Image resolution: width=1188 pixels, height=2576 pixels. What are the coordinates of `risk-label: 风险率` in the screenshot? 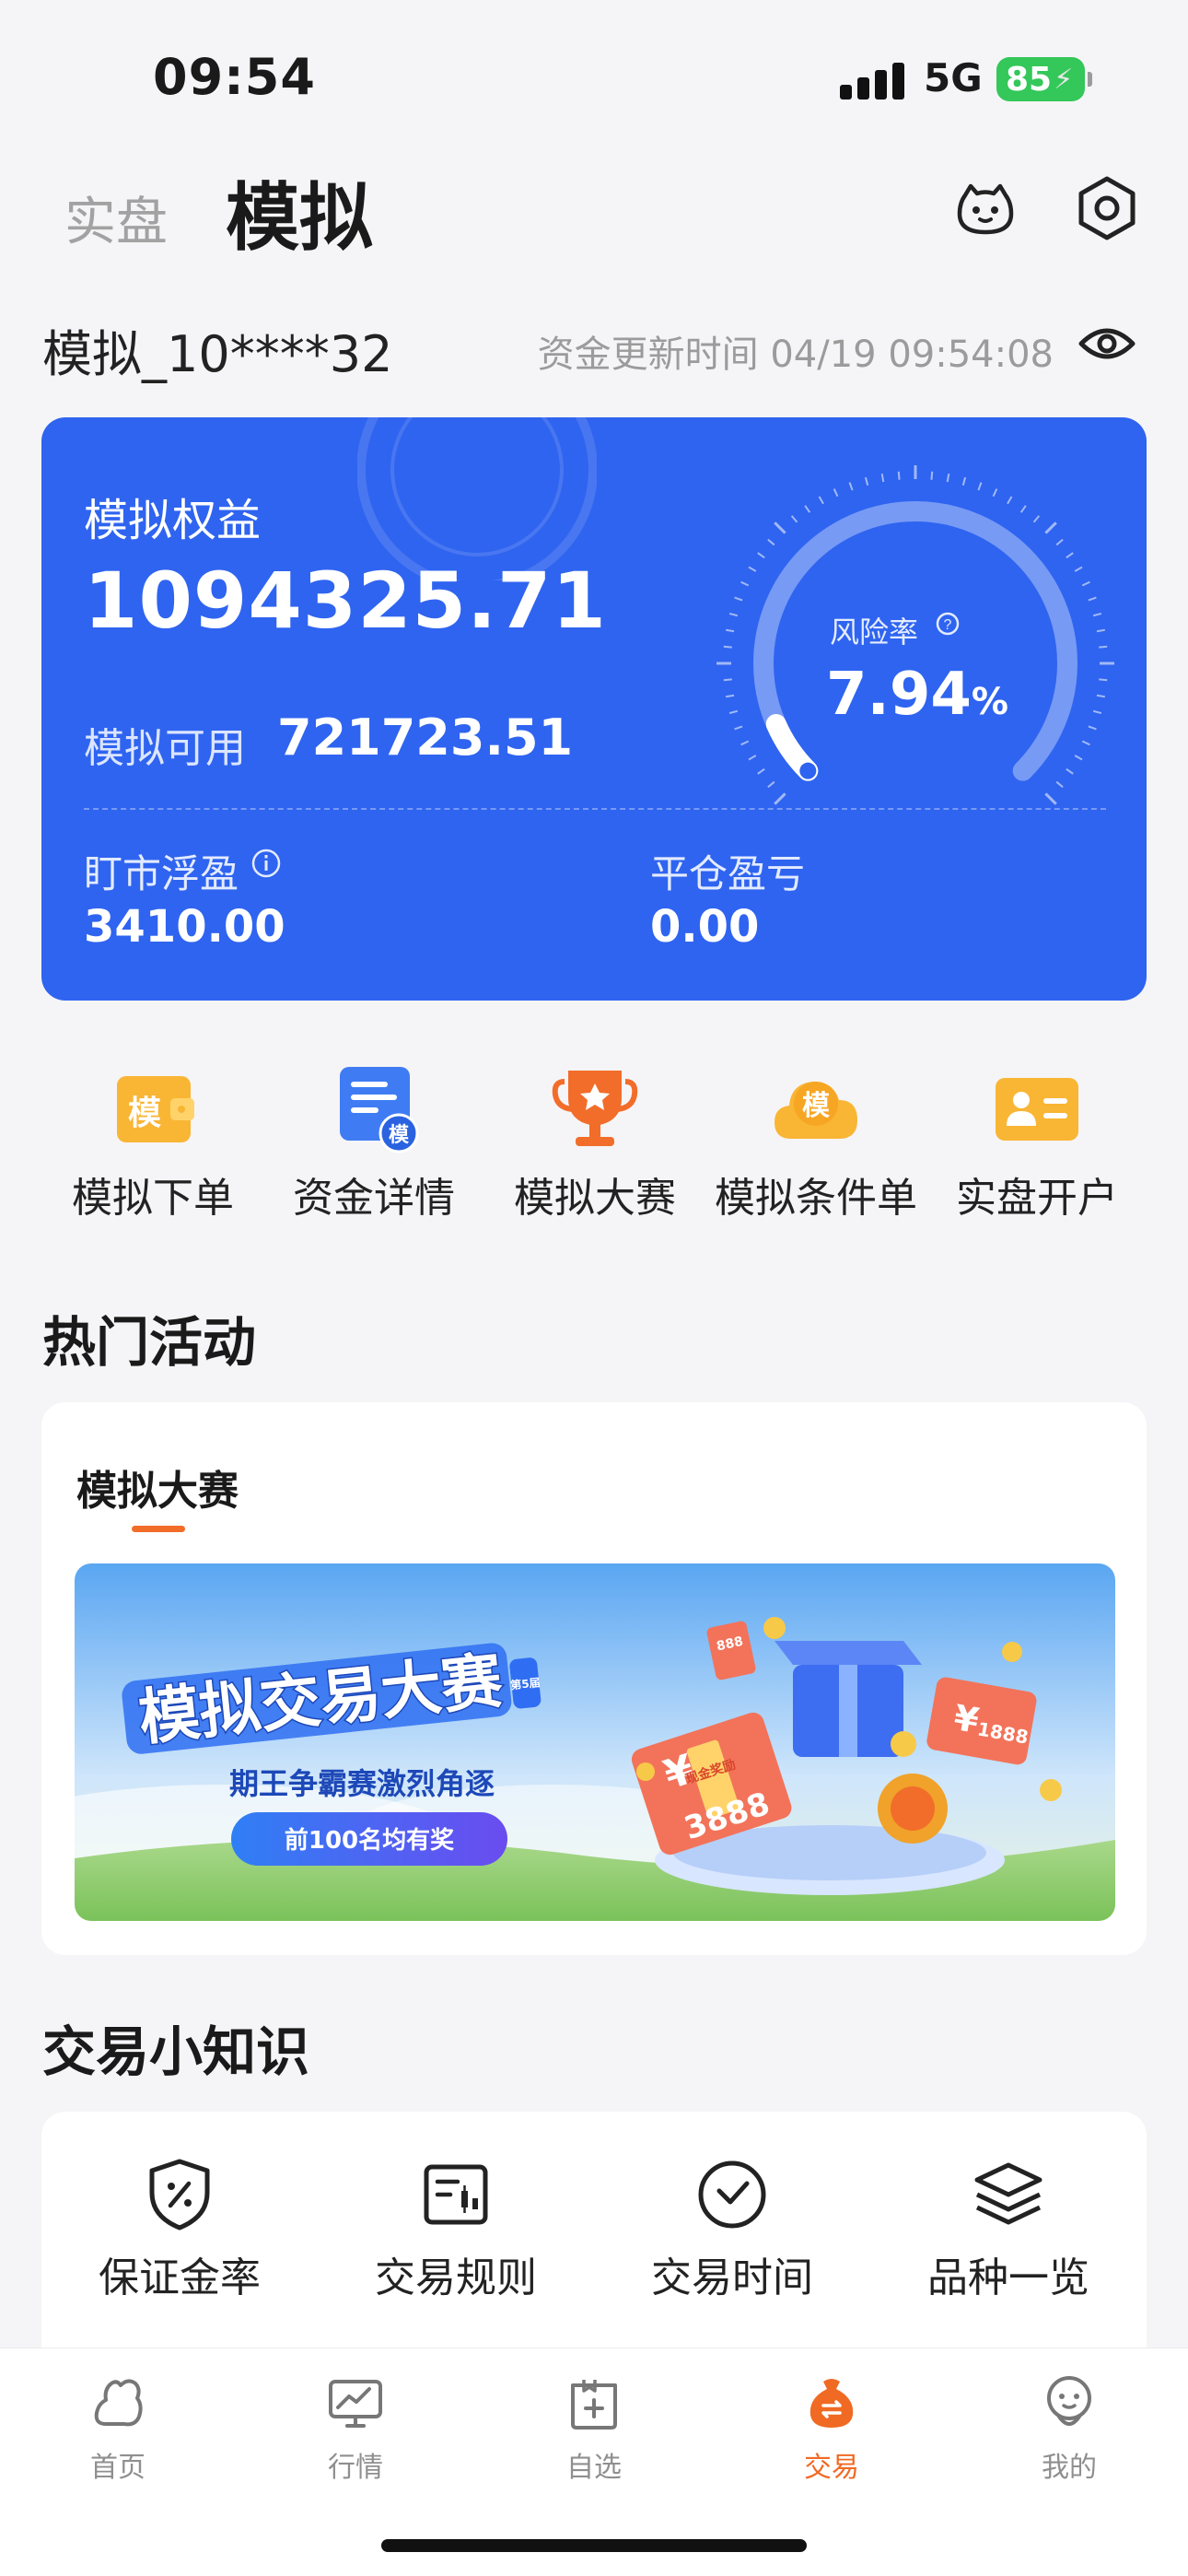 It's located at (874, 632).